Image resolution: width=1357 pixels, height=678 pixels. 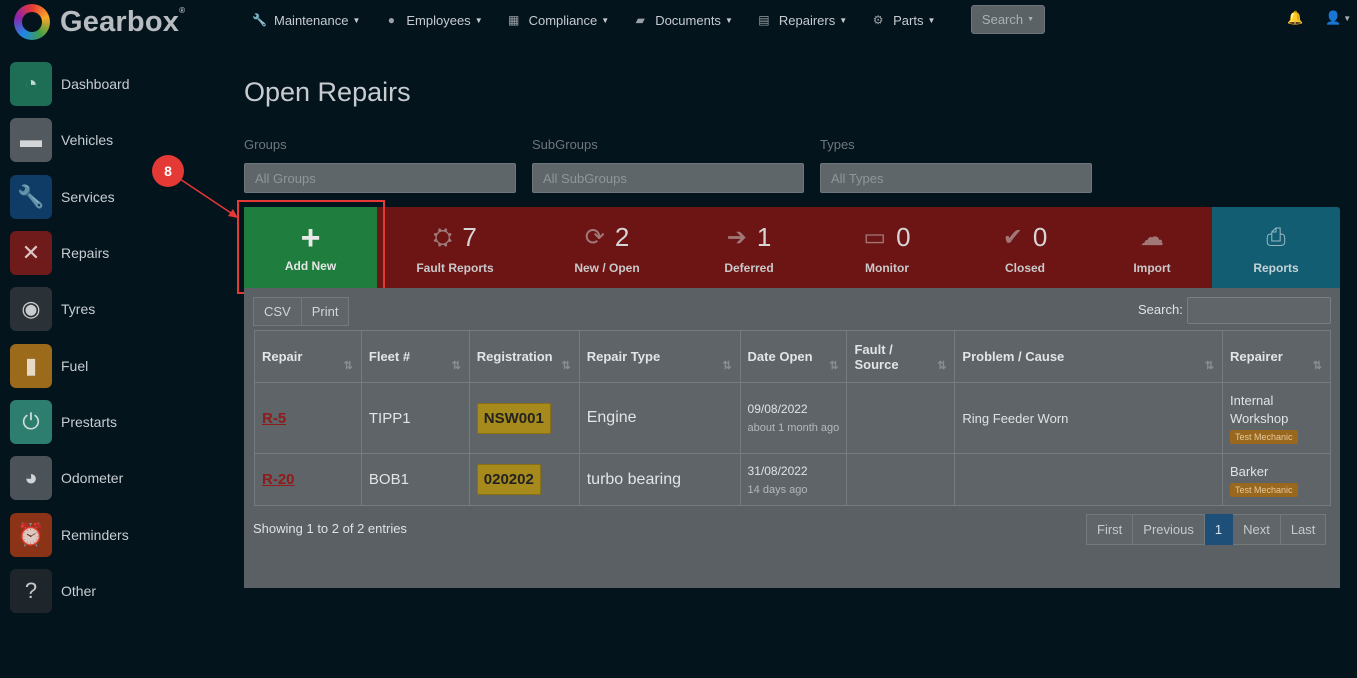 I want to click on sort-desc-icon: ⇅, so click(x=348, y=366).